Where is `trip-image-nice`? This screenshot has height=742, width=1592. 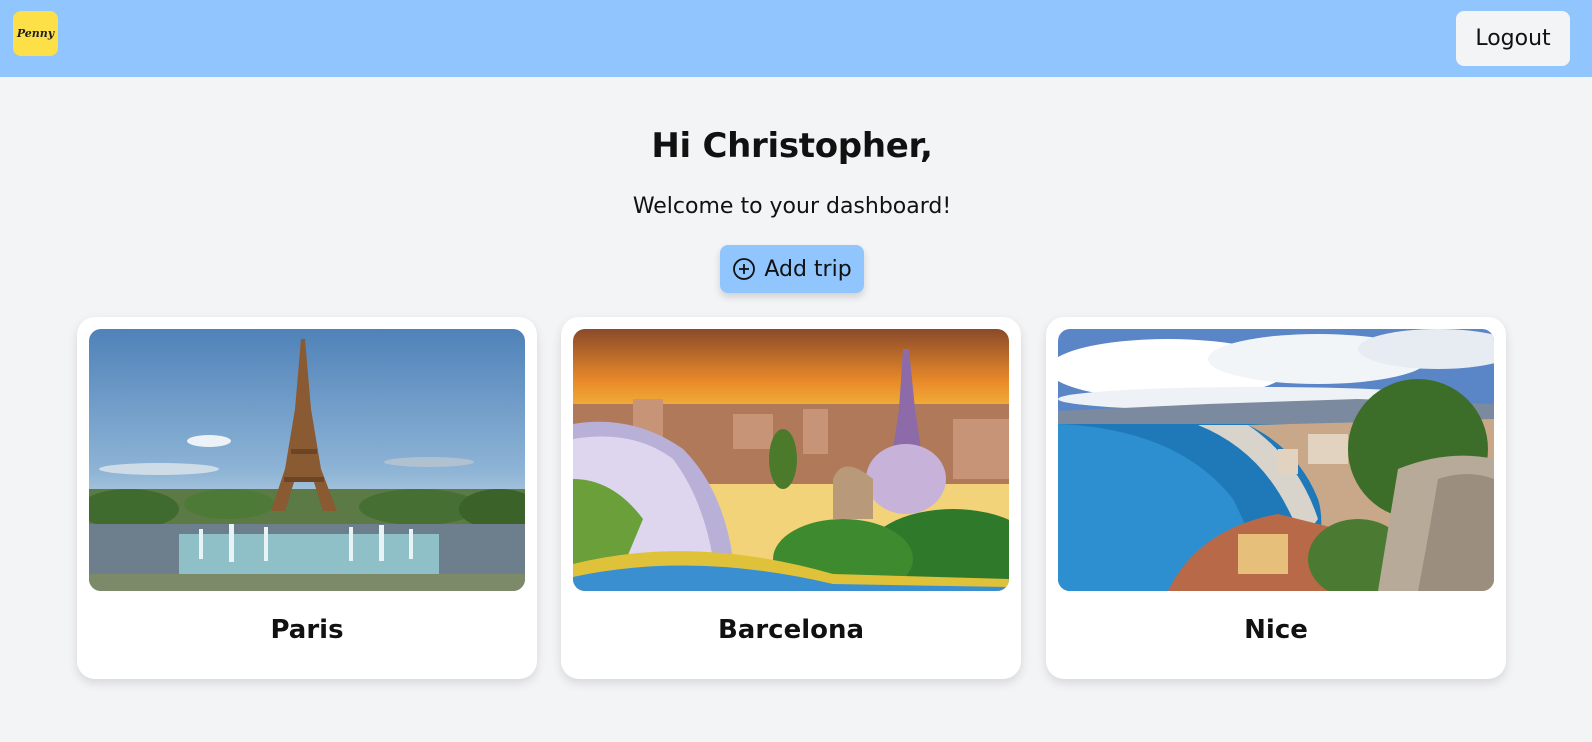 trip-image-nice is located at coordinates (1276, 460).